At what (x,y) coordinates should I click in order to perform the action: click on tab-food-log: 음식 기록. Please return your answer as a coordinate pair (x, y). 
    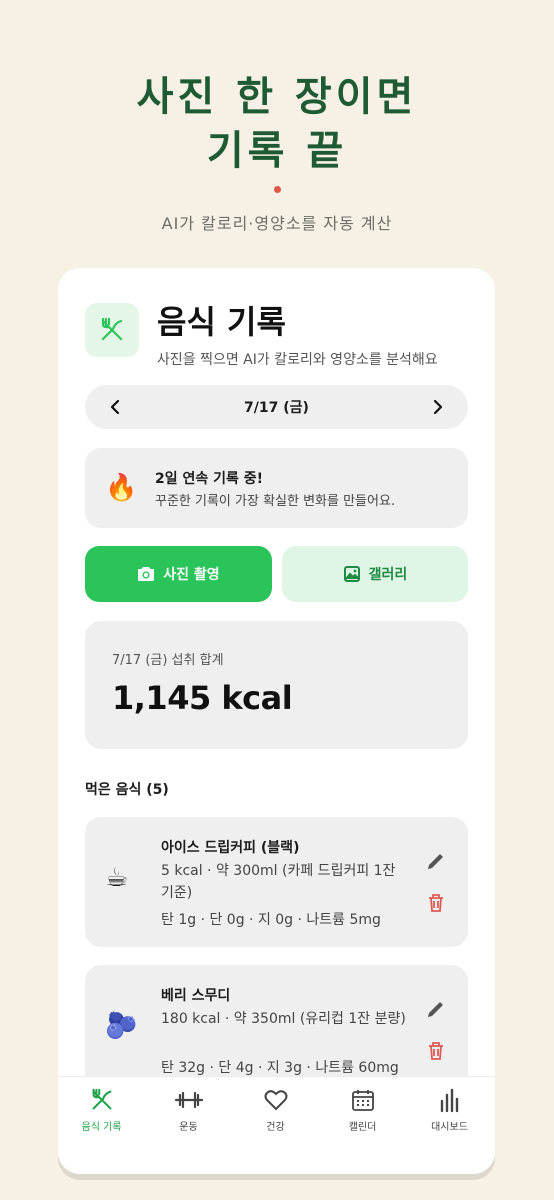
    Looking at the image, I should click on (101, 1109).